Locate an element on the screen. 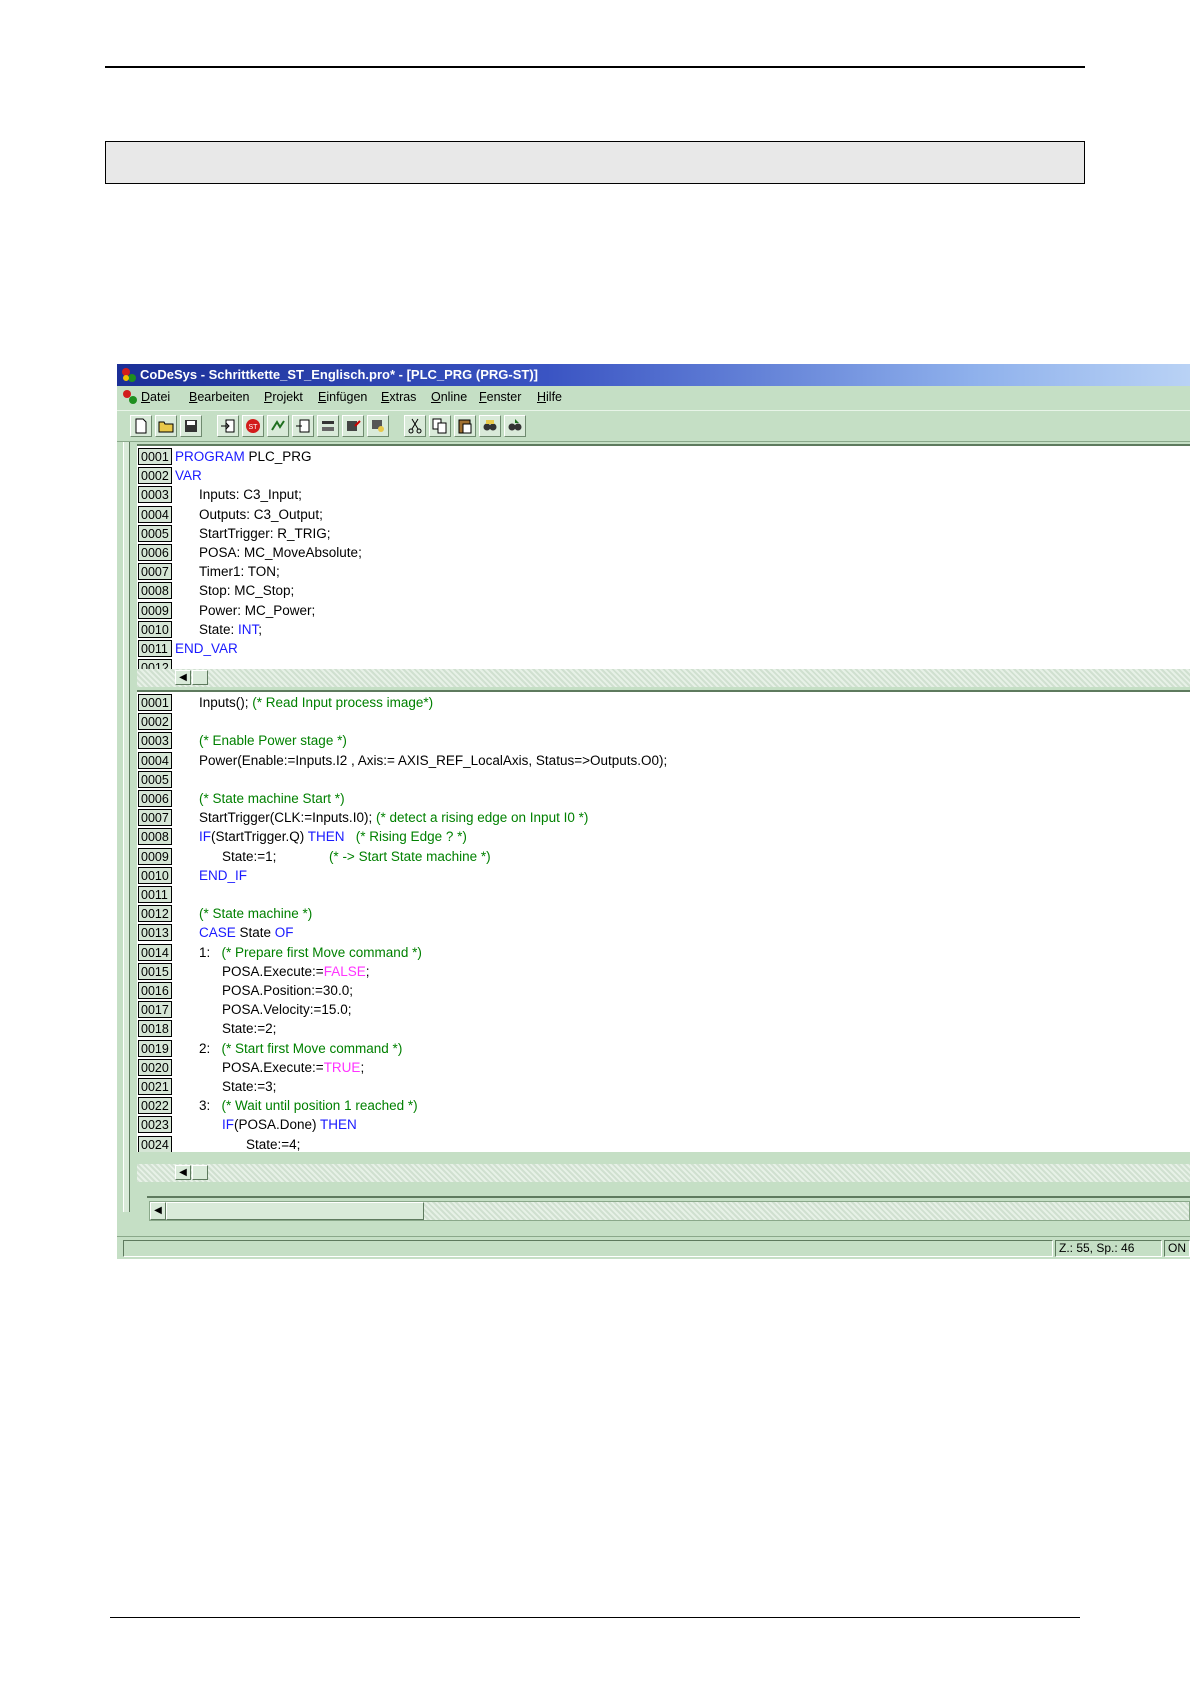 The width and height of the screenshot is (1190, 1684). code-token: POSA.Execute:= is located at coordinates (273, 971).